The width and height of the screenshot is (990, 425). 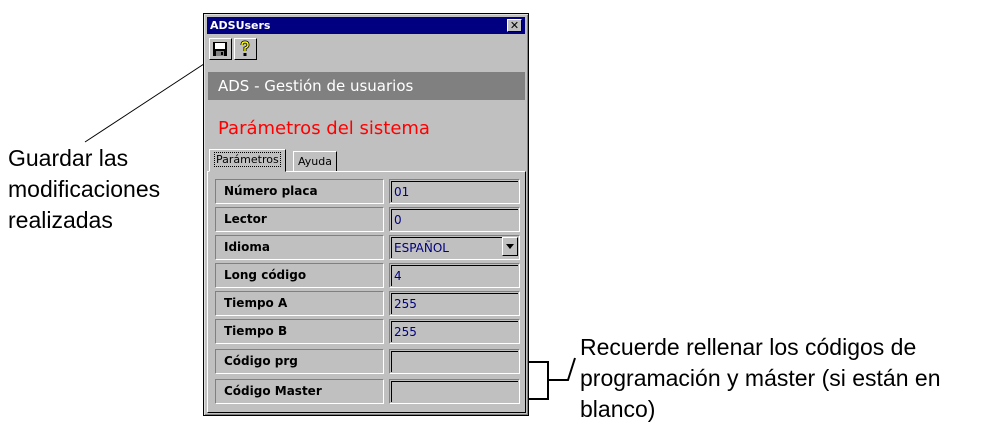 I want to click on long-codigo-value: 4, so click(x=454, y=275).